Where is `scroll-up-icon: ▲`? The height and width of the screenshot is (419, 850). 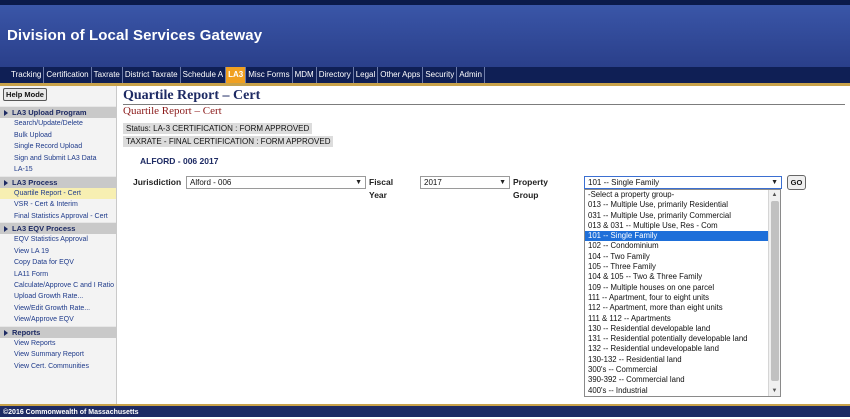
scroll-up-icon: ▲ is located at coordinates (774, 195).